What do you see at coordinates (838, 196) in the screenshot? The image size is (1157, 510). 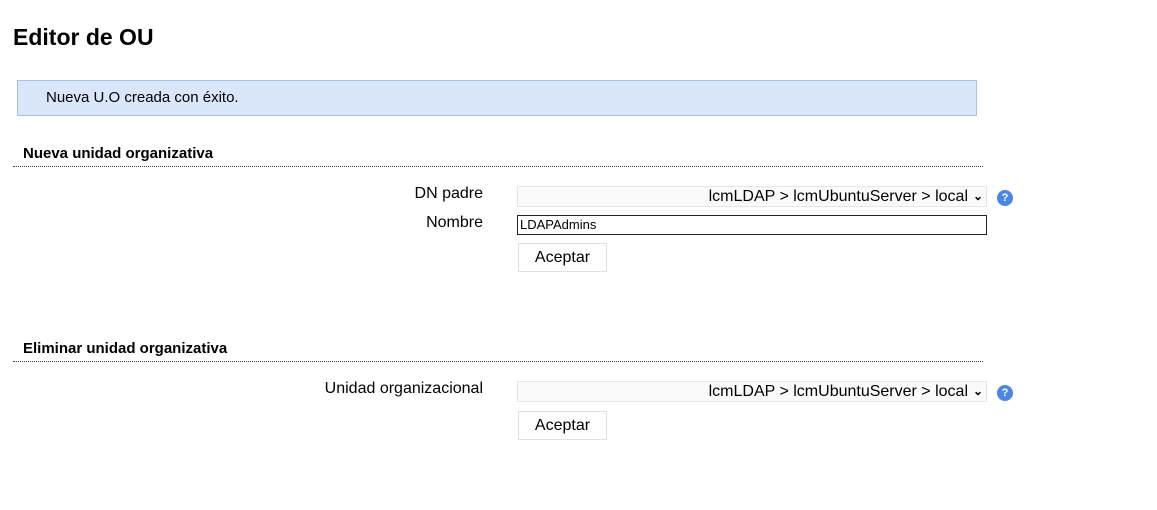 I see `parent-dn-select-value: lcmLDAP > lcmUbuntuServer > local` at bounding box center [838, 196].